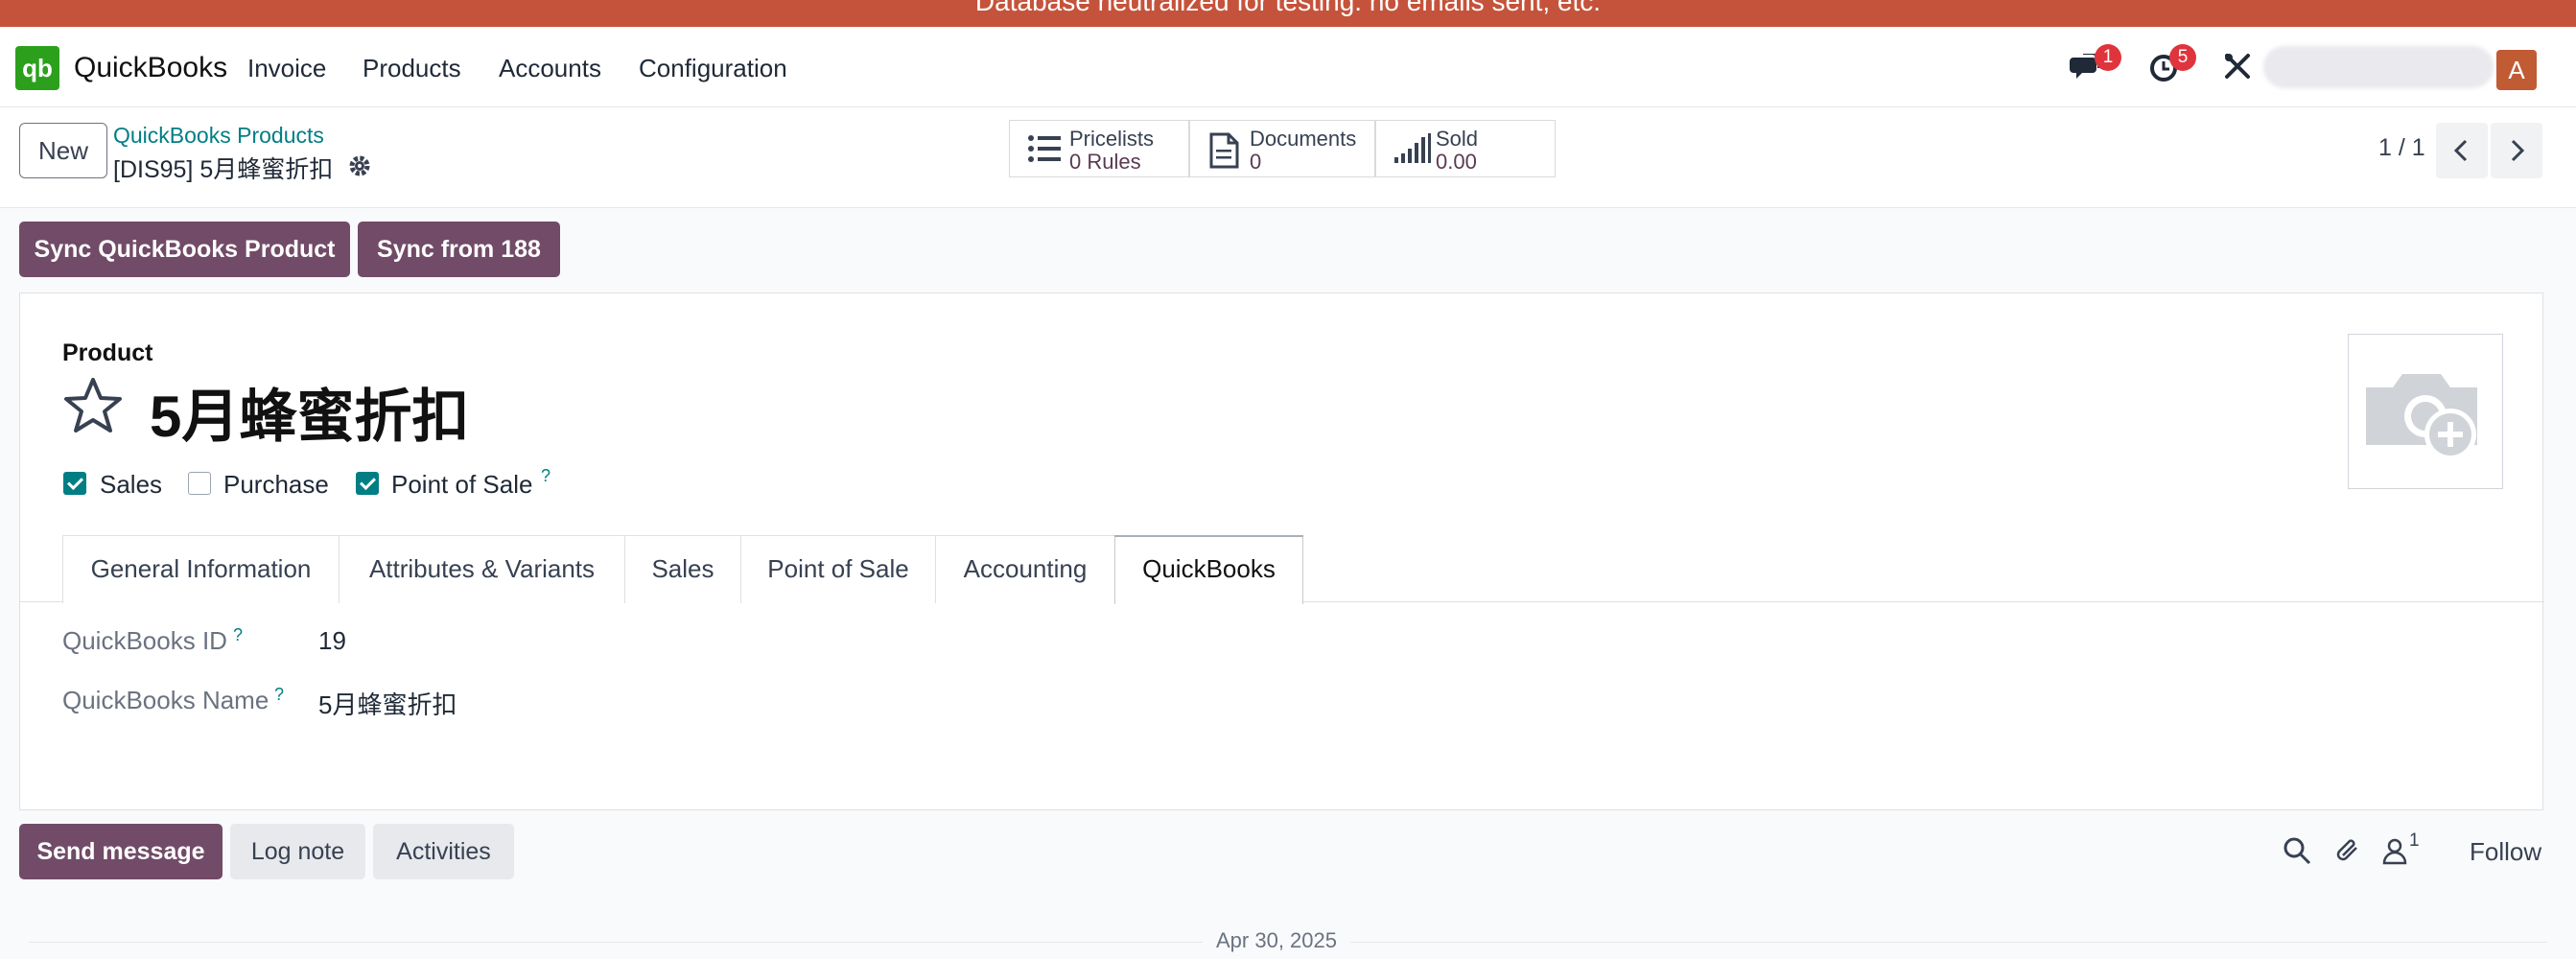 This screenshot has height=959, width=2576. Describe the element at coordinates (144, 640) in the screenshot. I see `quickbooks-id-label: QuickBooks ID` at that location.